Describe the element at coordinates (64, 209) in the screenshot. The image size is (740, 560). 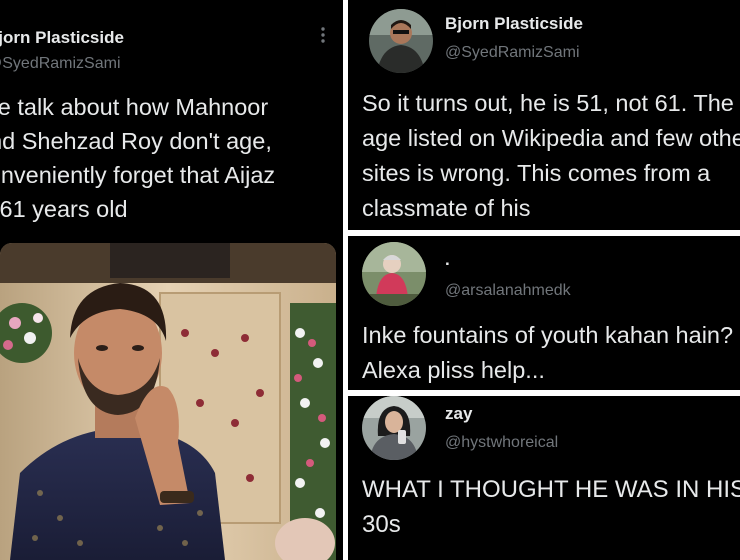
I see `tweet-text-line: is 61 years old` at that location.